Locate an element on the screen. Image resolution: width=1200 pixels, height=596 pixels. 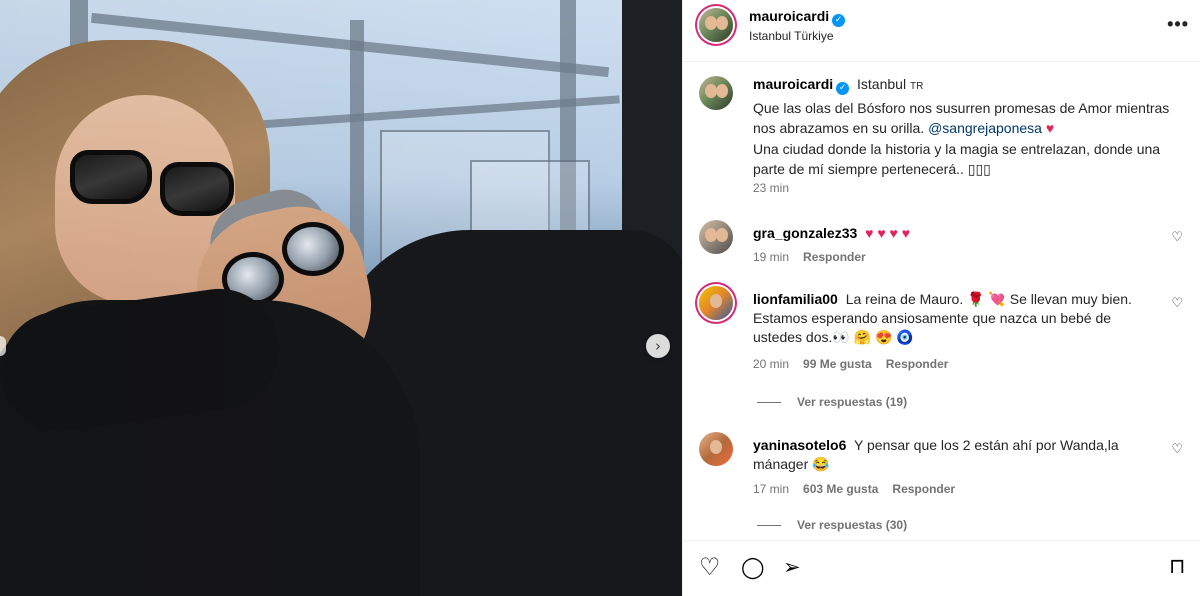
comment-username: gra_gonzalez33 is located at coordinates (805, 233).